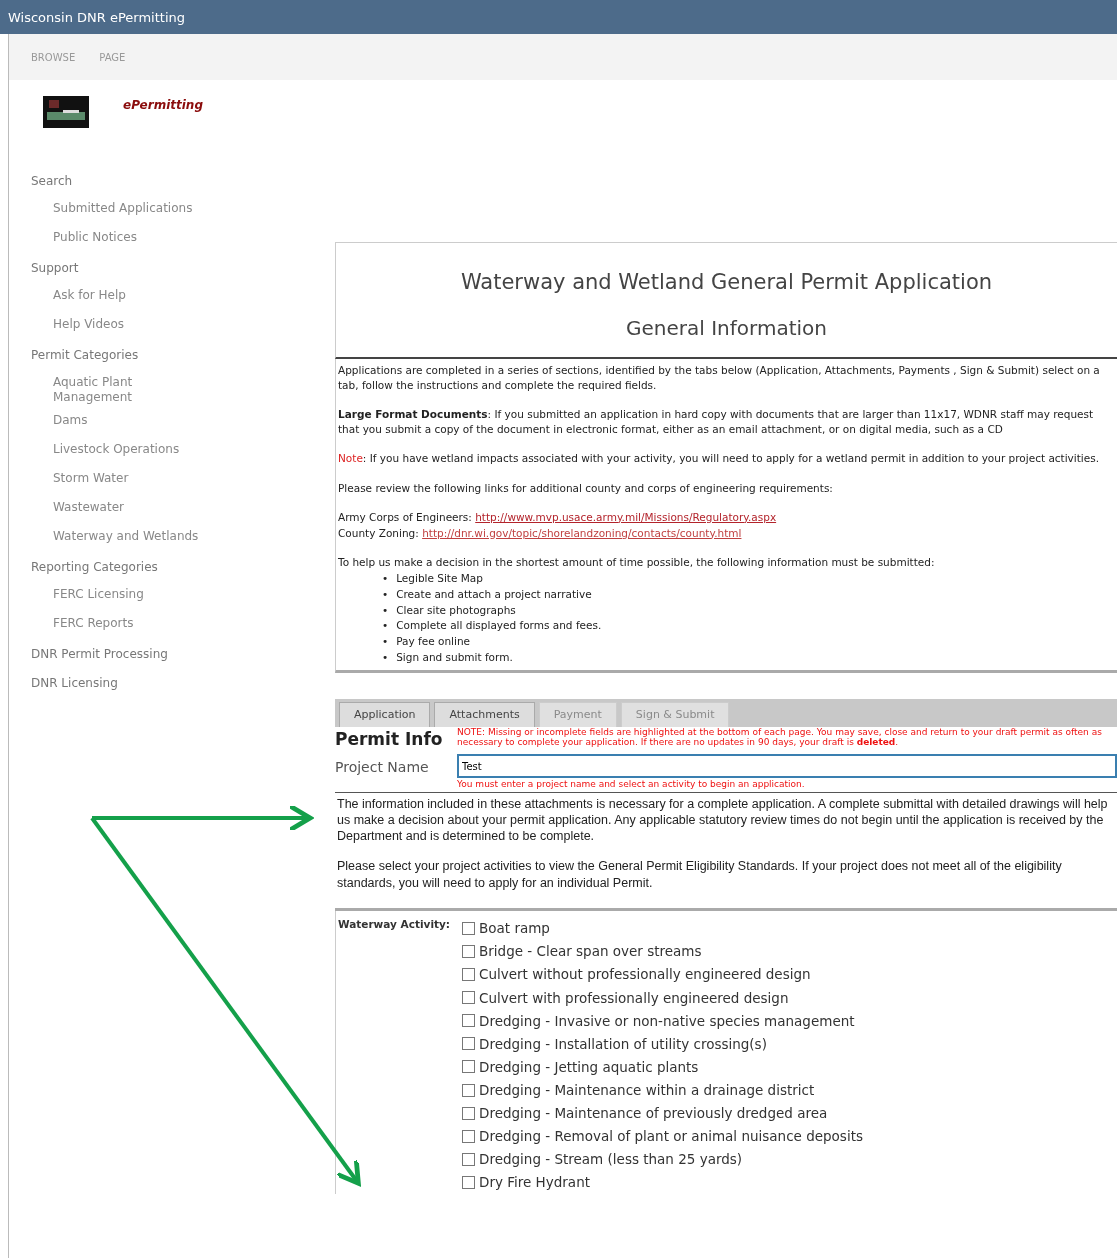 This screenshot has width=1117, height=1258. What do you see at coordinates (104, 240) in the screenshot?
I see `sidebar-subitem: Public Notices` at bounding box center [104, 240].